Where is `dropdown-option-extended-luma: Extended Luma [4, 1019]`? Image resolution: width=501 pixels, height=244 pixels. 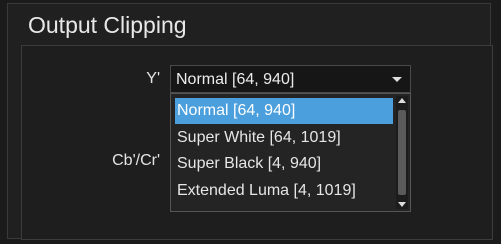 dropdown-option-extended-luma: Extended Luma [4, 1019] is located at coordinates (284, 191).